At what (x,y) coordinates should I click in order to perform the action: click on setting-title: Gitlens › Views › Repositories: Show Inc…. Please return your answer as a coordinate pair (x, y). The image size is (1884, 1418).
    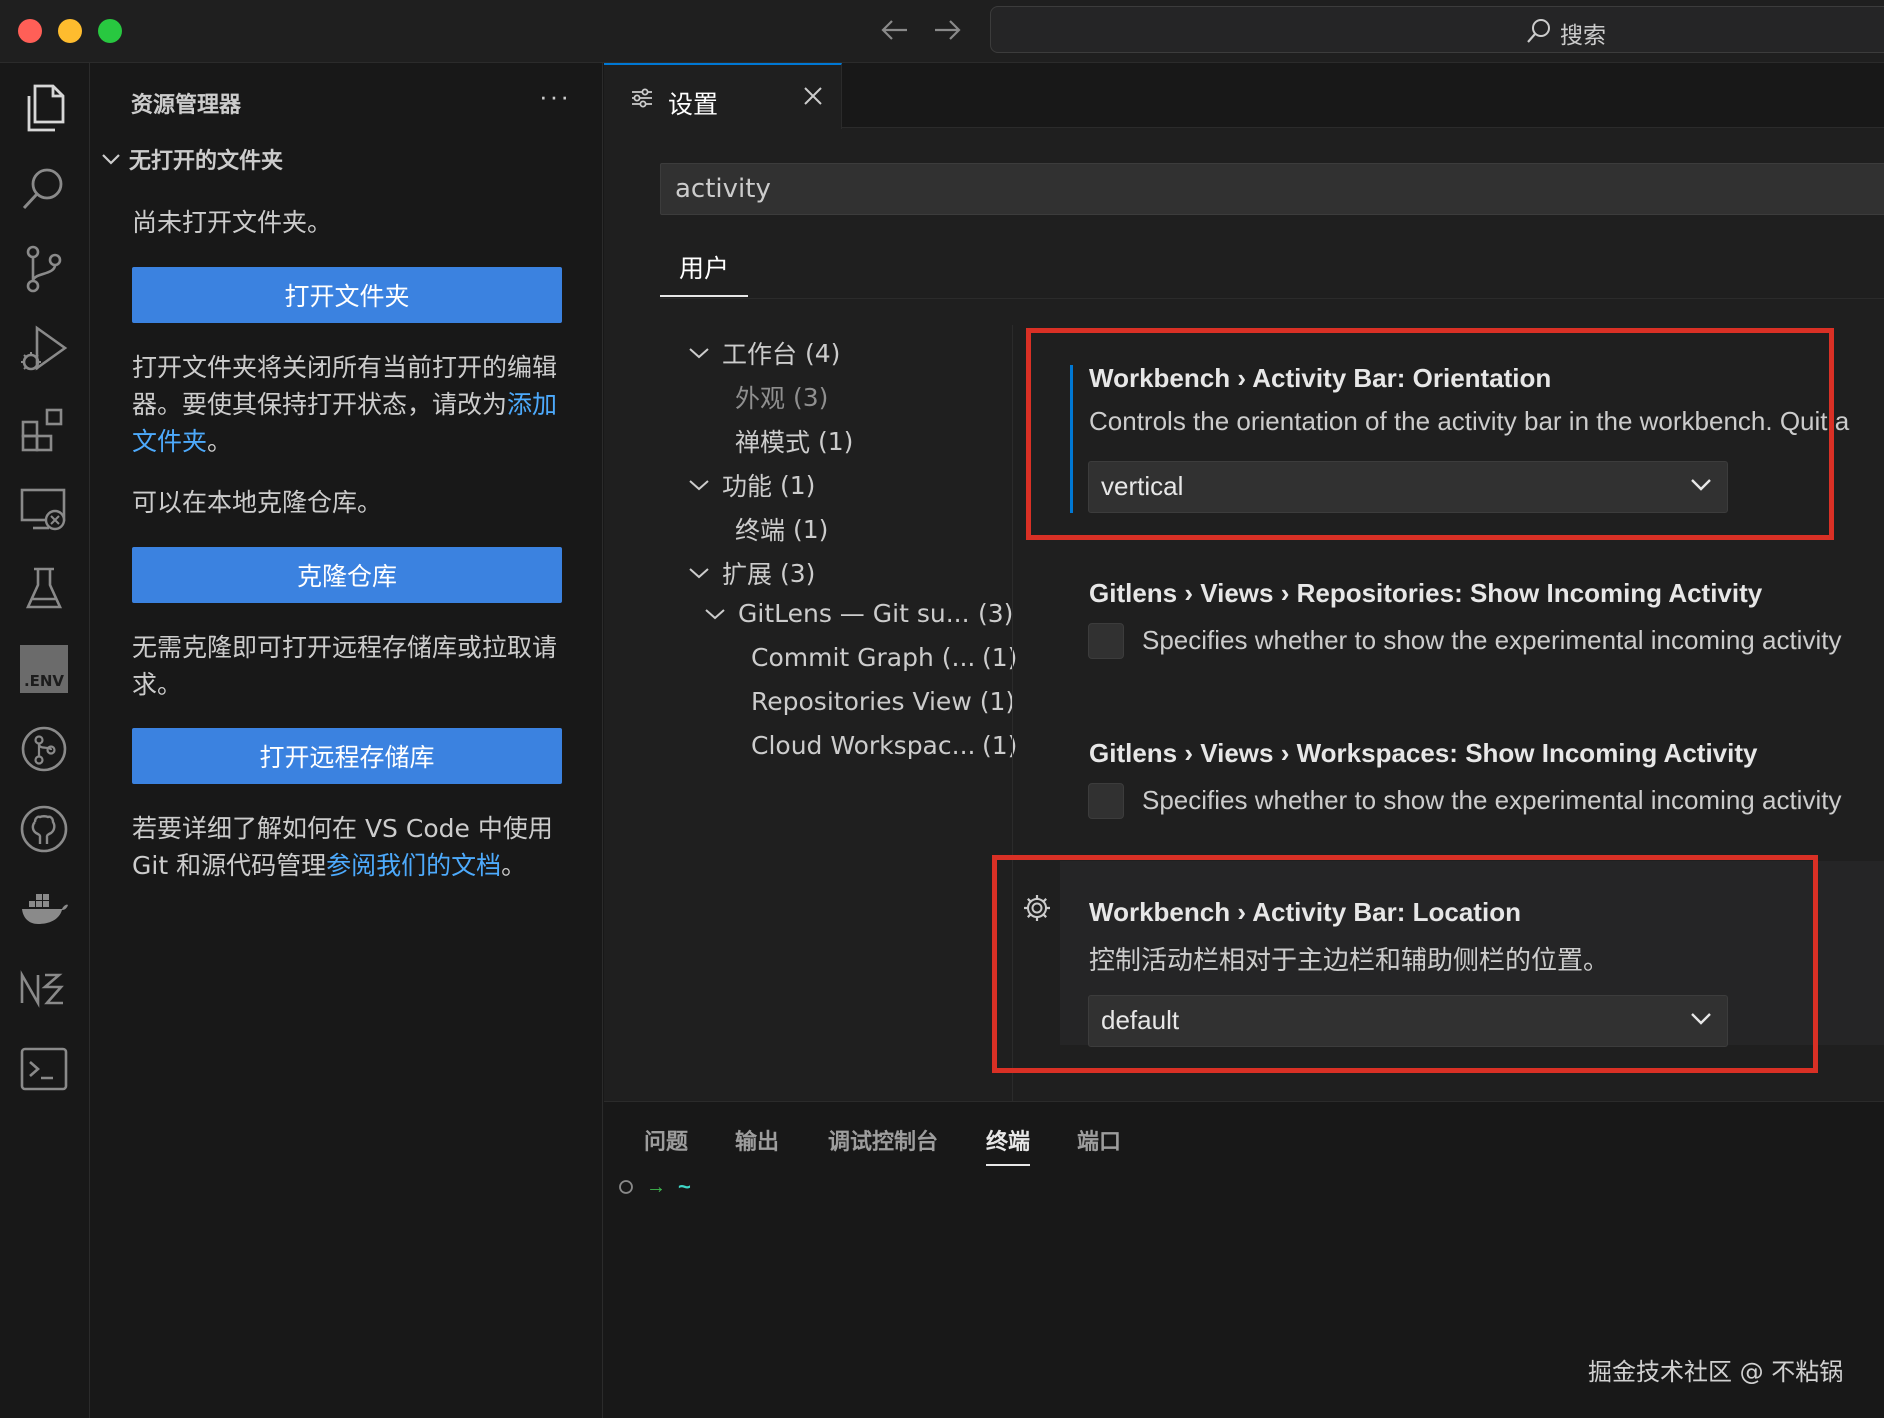
    Looking at the image, I should click on (1426, 593).